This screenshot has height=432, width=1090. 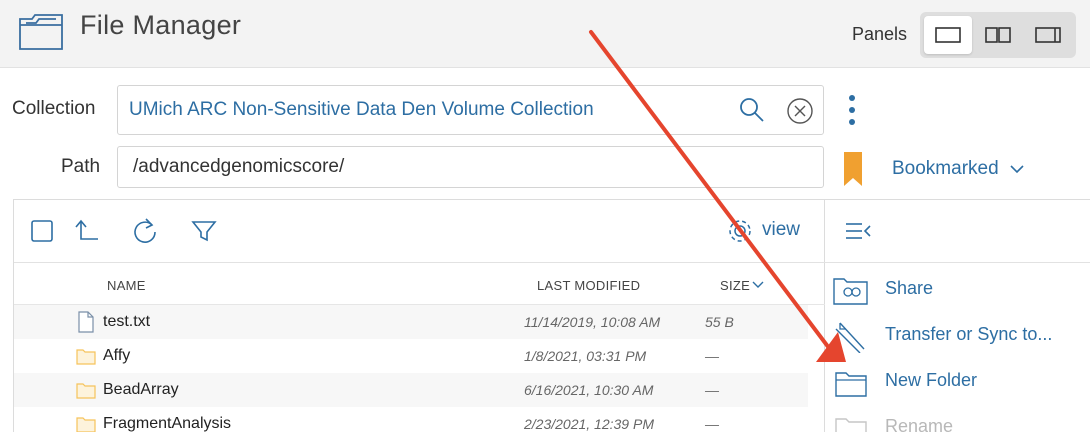 What do you see at coordinates (740, 231) in the screenshot?
I see `gear-icon` at bounding box center [740, 231].